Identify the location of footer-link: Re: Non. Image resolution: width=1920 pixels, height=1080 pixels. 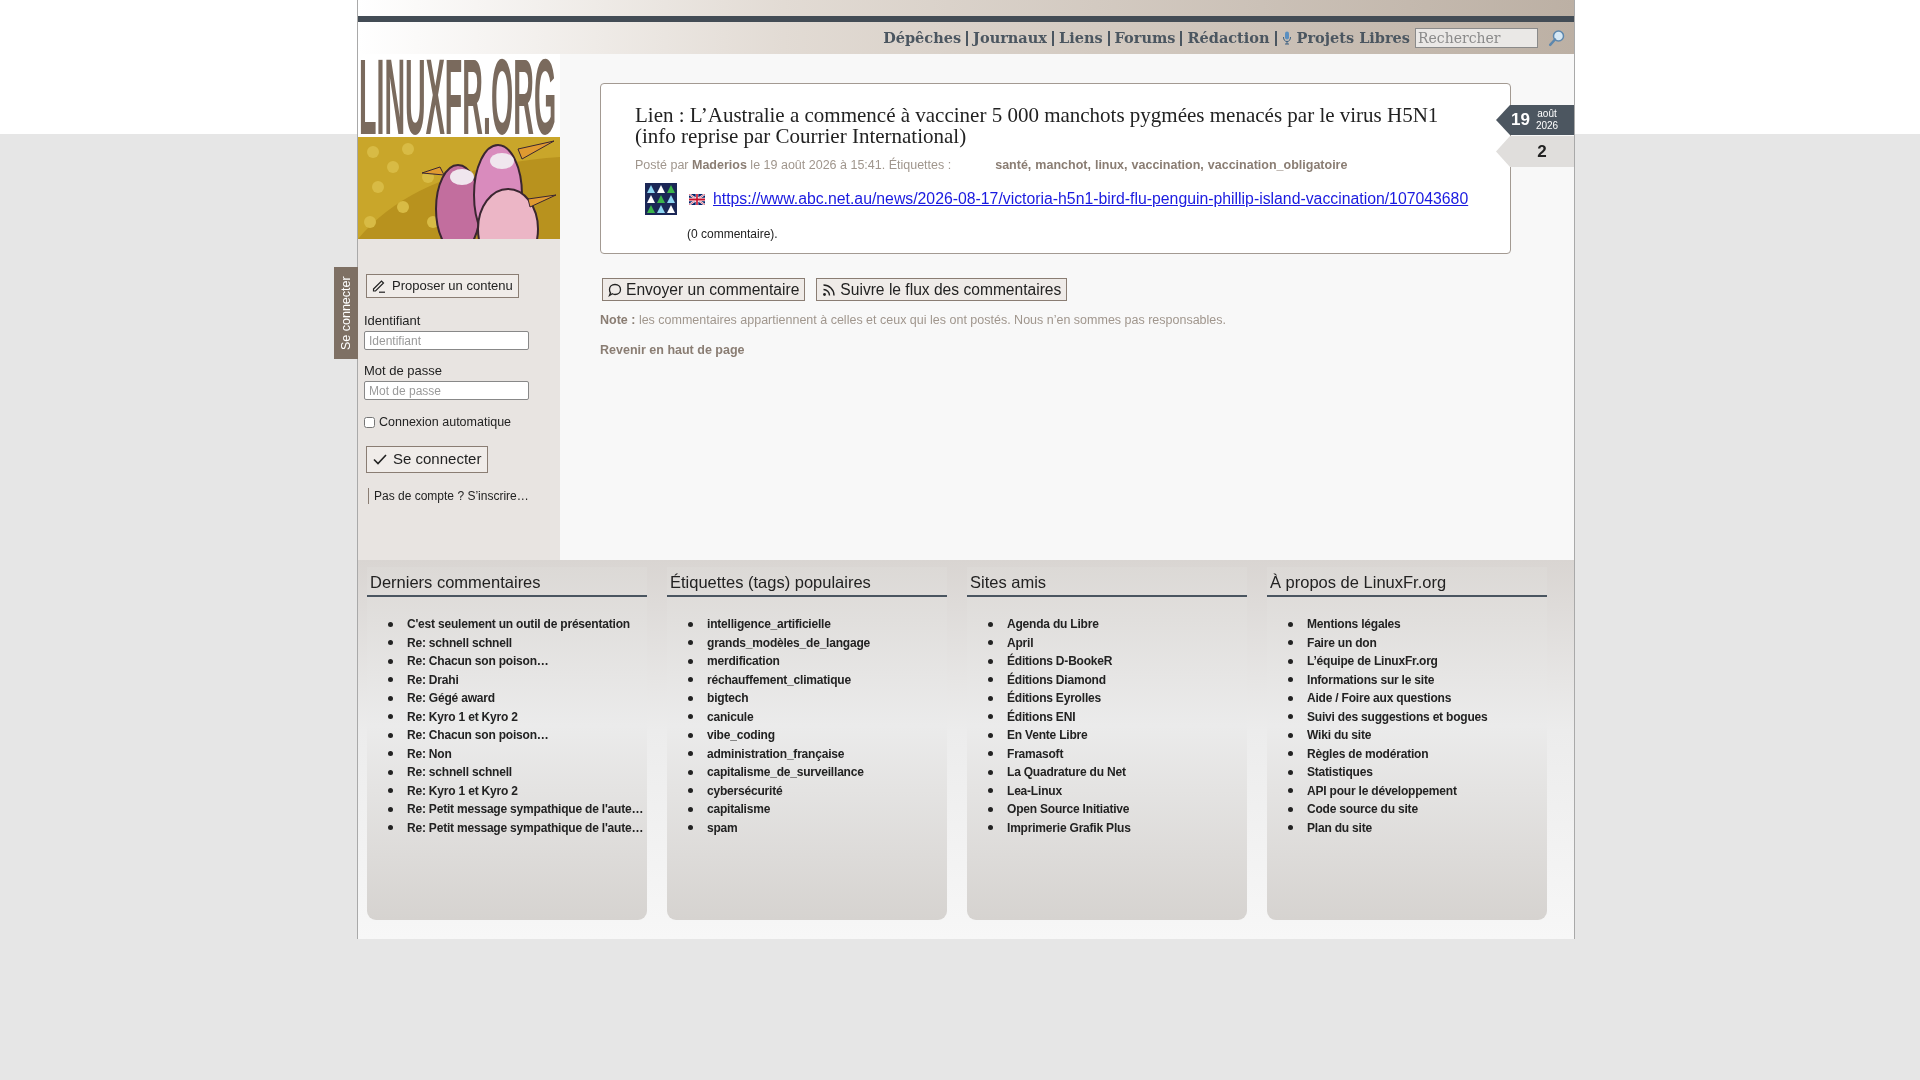
(429, 753).